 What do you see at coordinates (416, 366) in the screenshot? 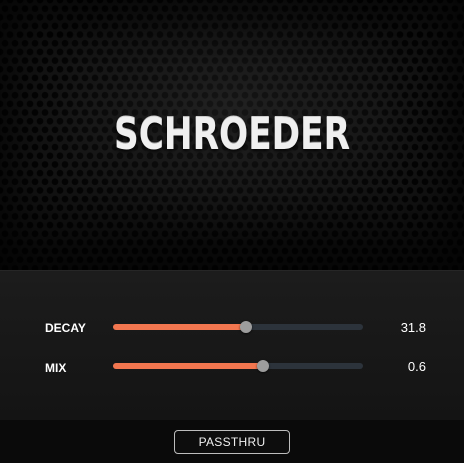
I see `mix-value: 0.6` at bounding box center [416, 366].